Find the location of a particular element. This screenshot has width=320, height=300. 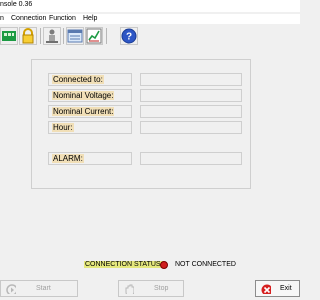

start-button-label: Start is located at coordinates (43, 288).